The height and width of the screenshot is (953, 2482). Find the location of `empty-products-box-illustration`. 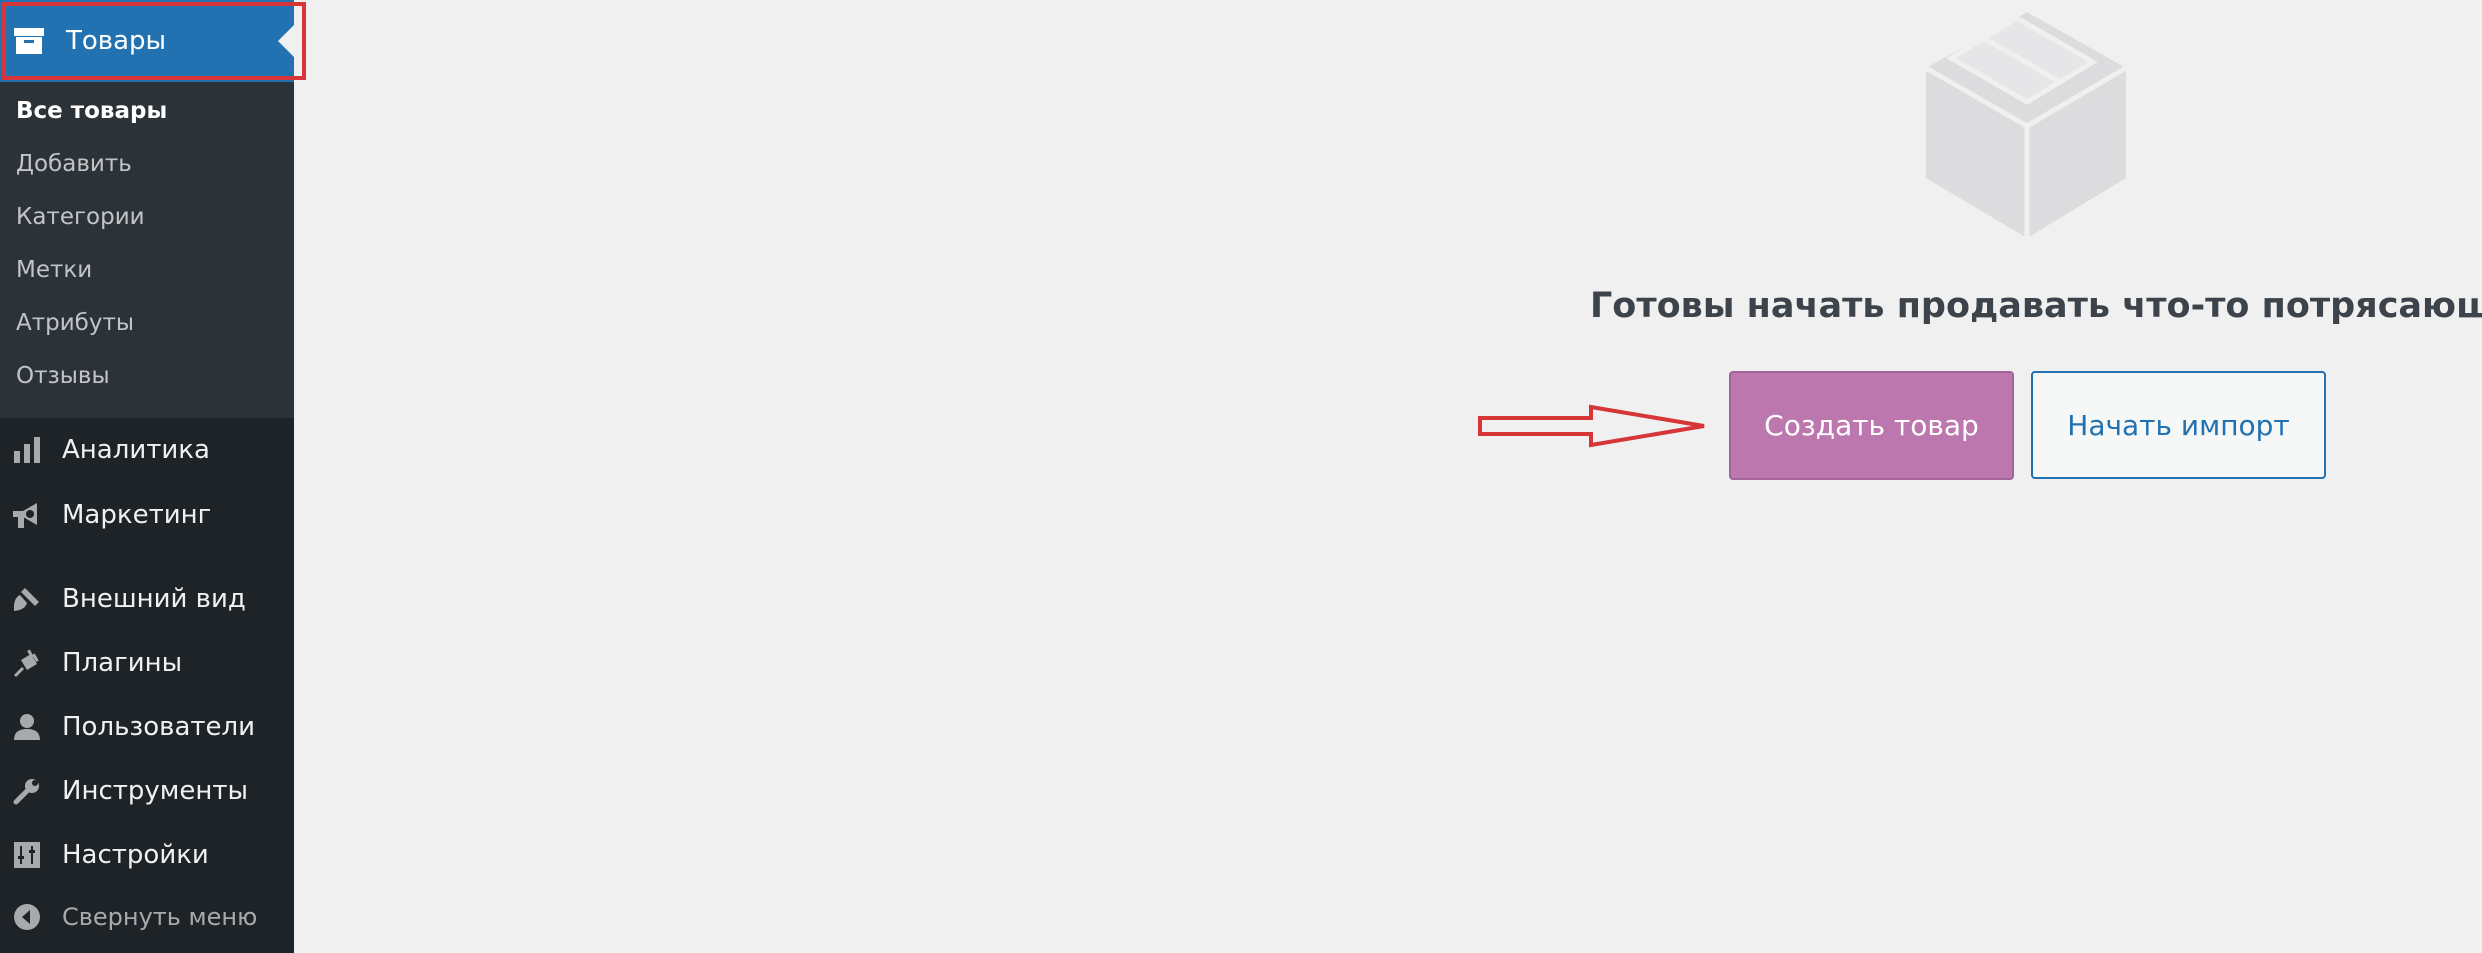

empty-products-box-illustration is located at coordinates (2027, 126).